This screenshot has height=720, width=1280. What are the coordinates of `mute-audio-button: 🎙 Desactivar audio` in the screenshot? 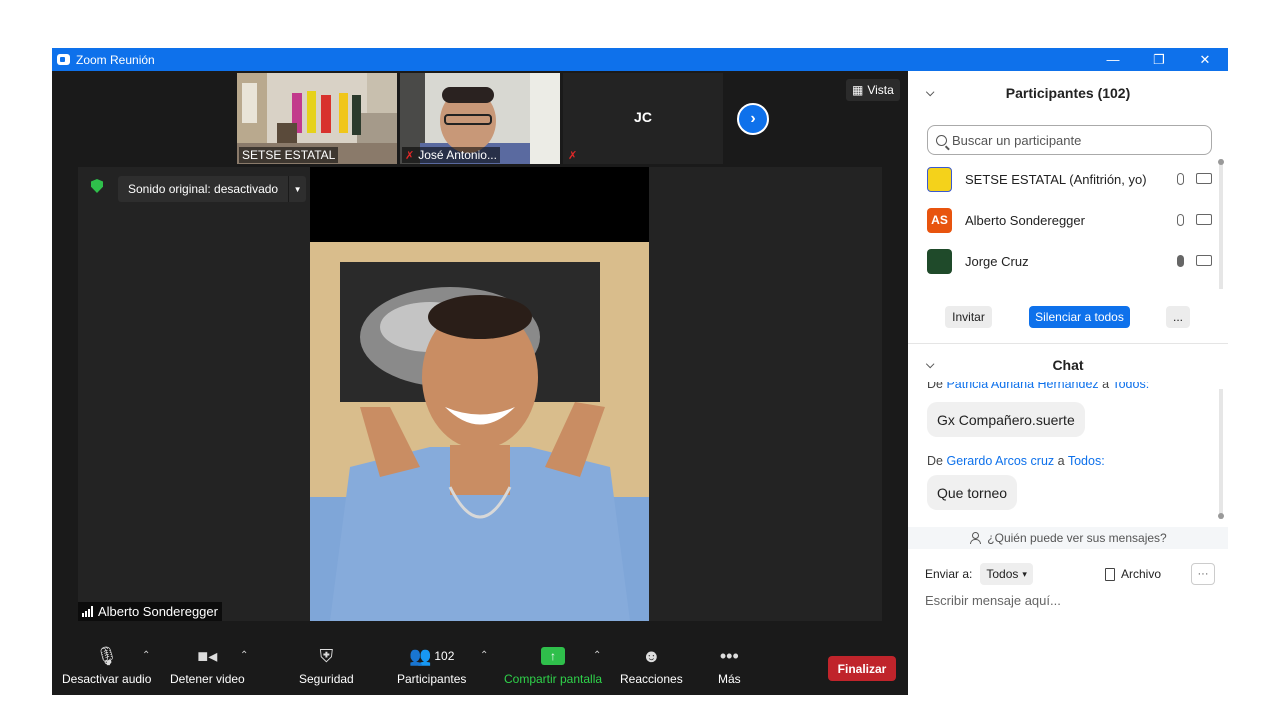 It's located at (106, 668).